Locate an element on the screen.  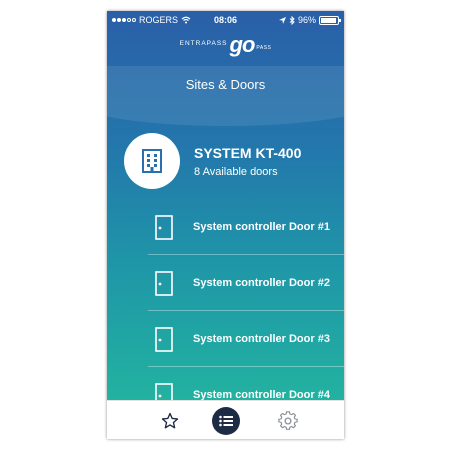
battery-fill is located at coordinates (329, 20).